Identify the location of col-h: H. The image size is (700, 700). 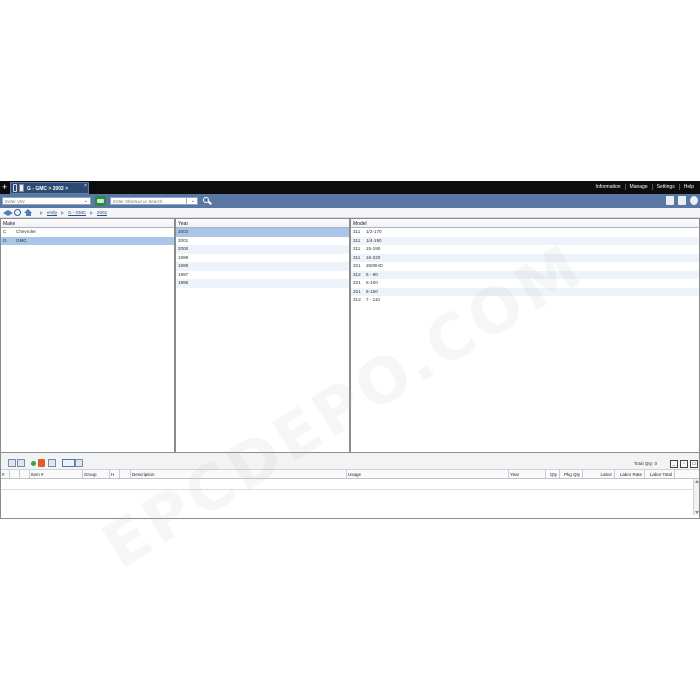
(115, 474).